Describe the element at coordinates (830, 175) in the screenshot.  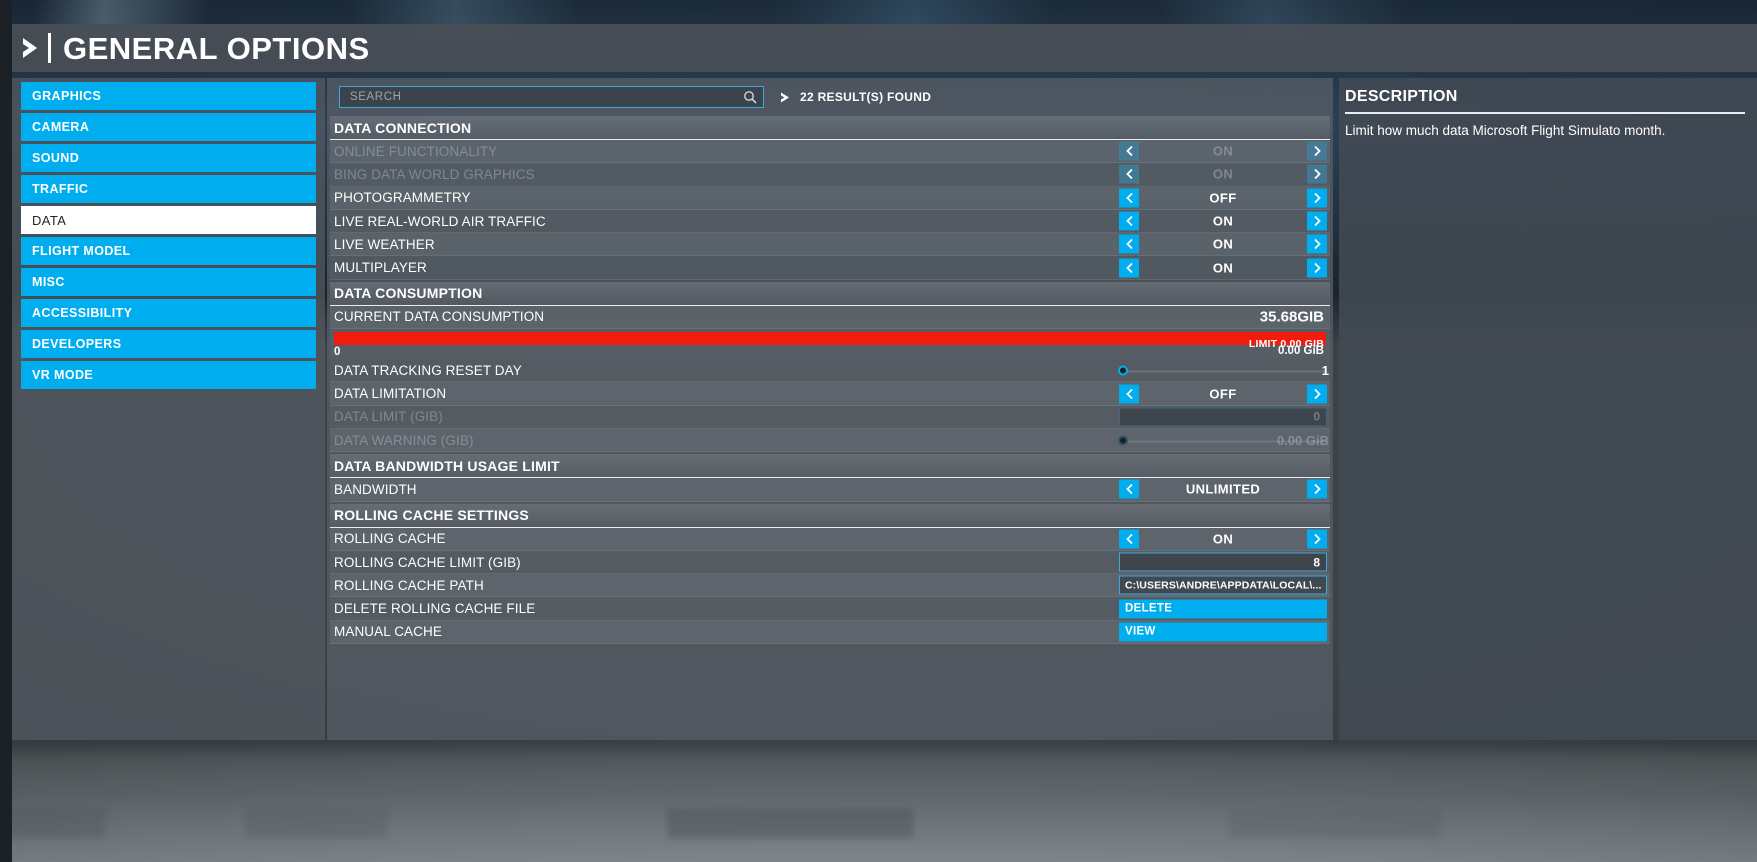
I see `setting-row-bing-data-world-graphics: BING DATA WORLD GRAPHICS ON` at that location.